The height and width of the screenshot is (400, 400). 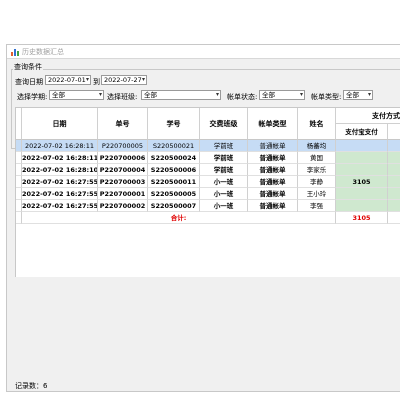 What do you see at coordinates (123, 194) in the screenshot?
I see `cell-order-no: P220700001` at bounding box center [123, 194].